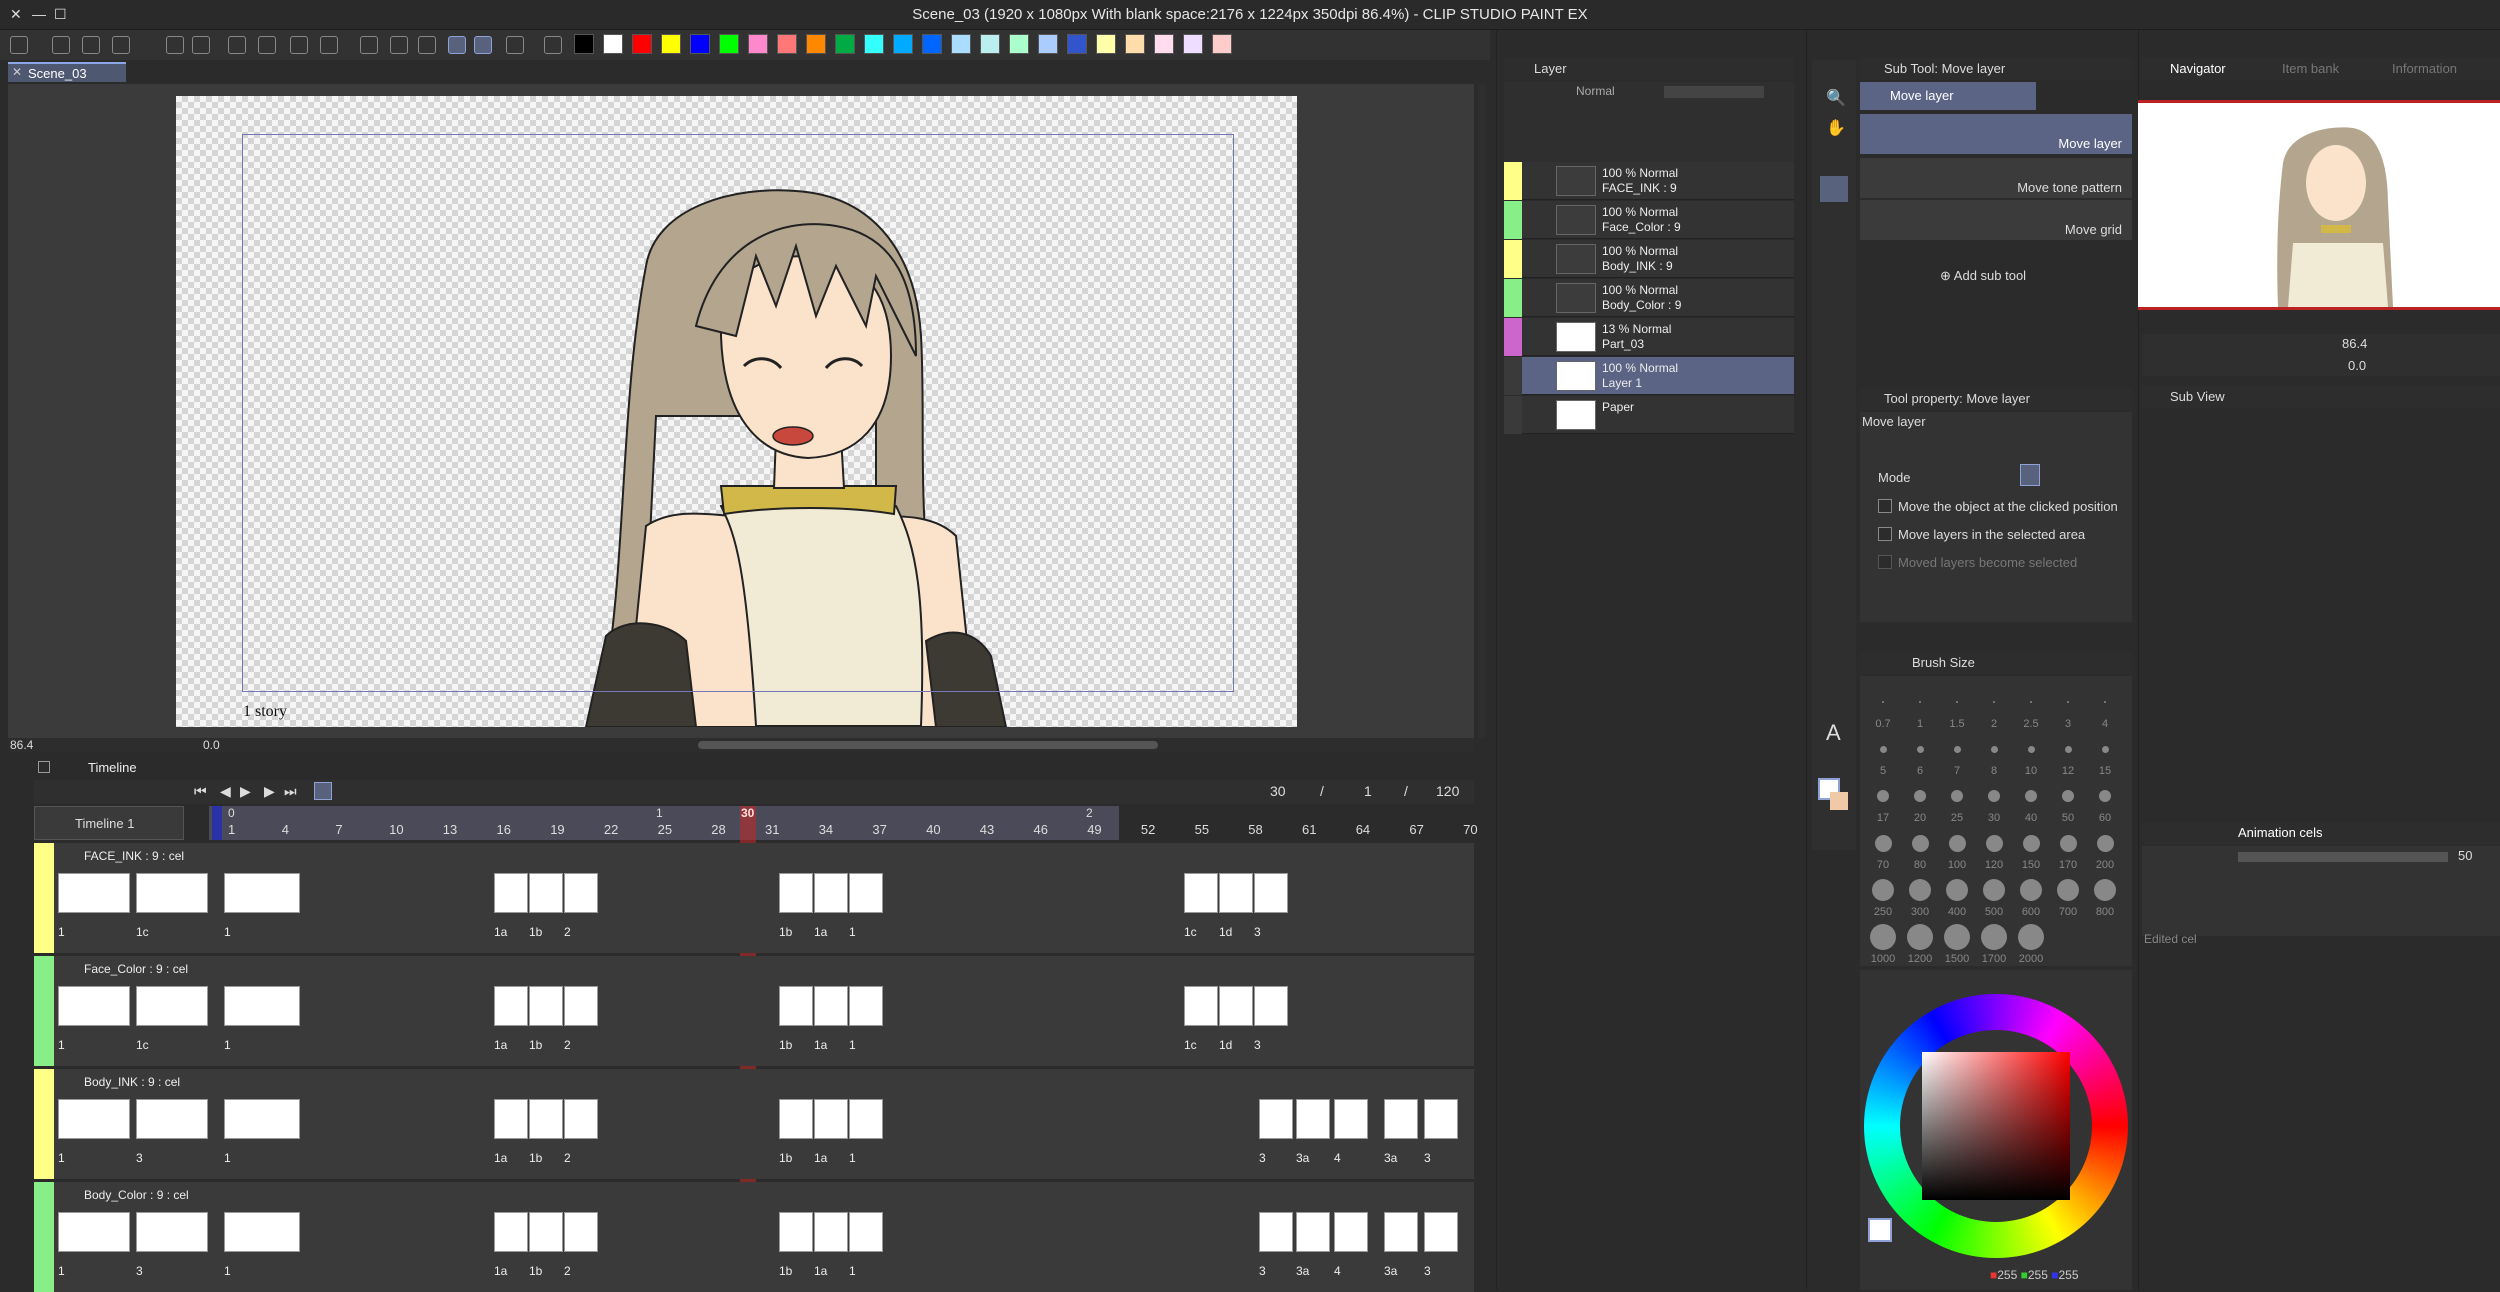 This screenshot has height=1292, width=2500. What do you see at coordinates (754, 1124) in the screenshot?
I see `timeline-track: Body_INK : 9 : cel 1 3 1 1a 1b 2 1b 1a 1 3 3a 4 3a 3` at bounding box center [754, 1124].